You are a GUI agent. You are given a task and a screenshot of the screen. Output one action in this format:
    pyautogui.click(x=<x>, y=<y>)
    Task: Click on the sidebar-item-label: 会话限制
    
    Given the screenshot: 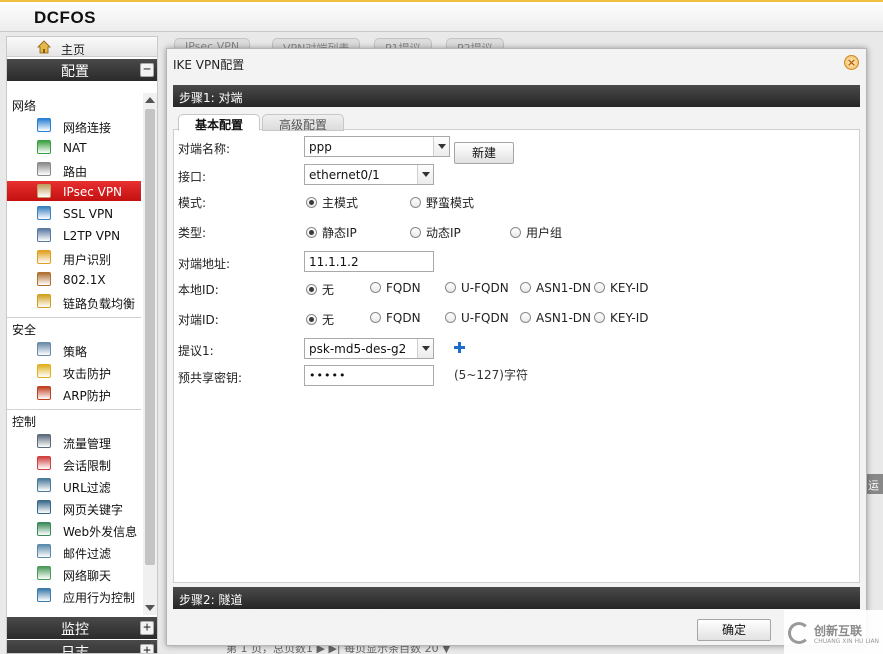 What is the action you would take?
    pyautogui.click(x=87, y=466)
    